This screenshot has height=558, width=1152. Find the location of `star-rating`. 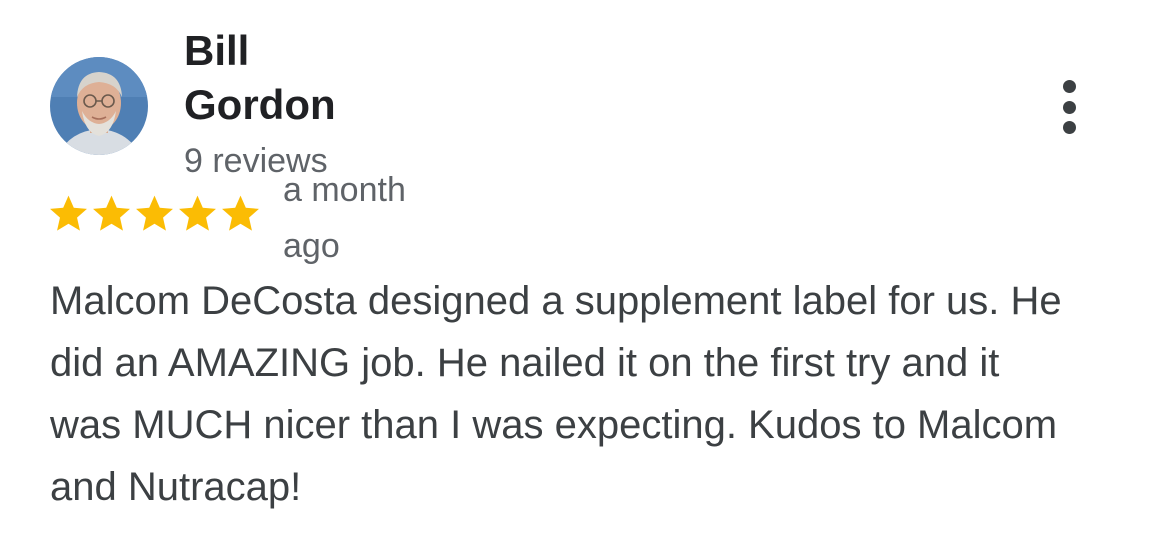

star-rating is located at coordinates (154, 214).